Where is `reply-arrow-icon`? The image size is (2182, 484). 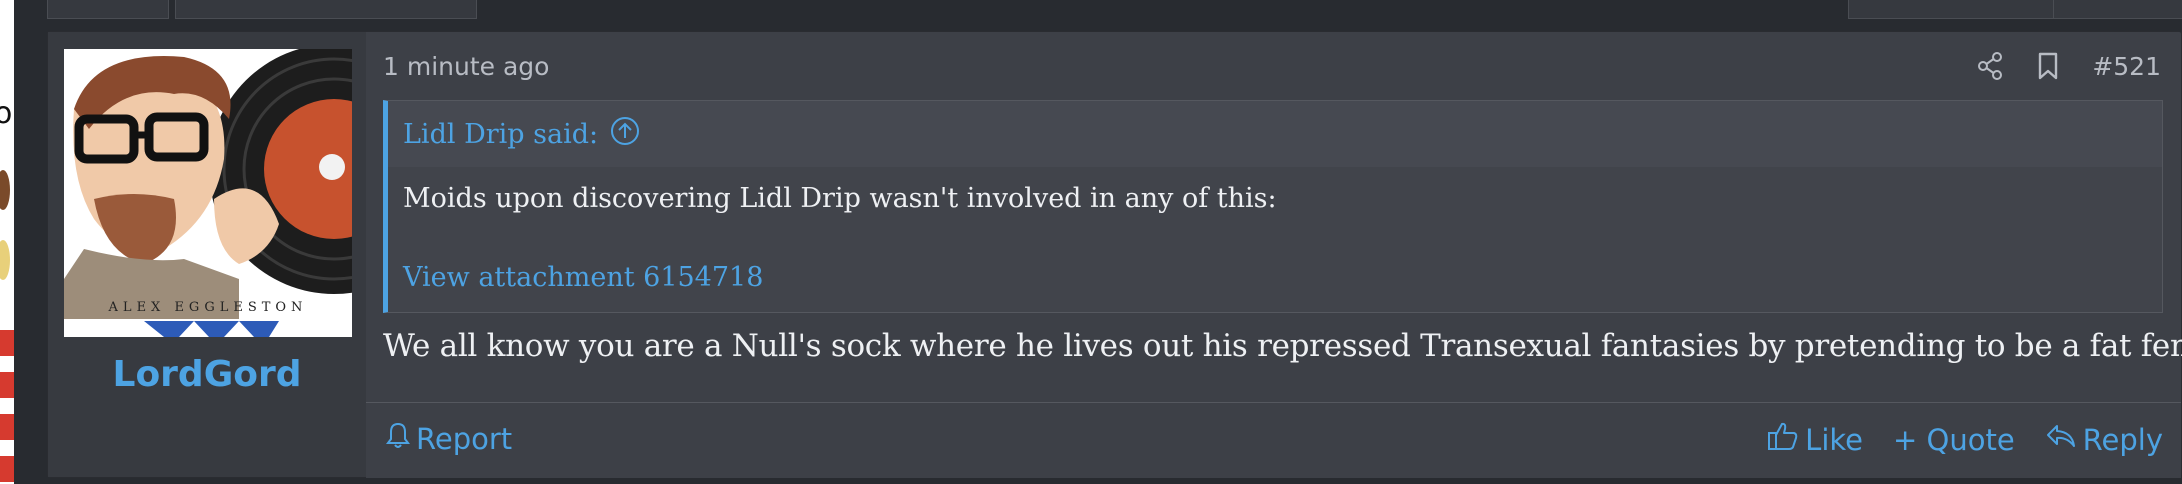 reply-arrow-icon is located at coordinates (2061, 439).